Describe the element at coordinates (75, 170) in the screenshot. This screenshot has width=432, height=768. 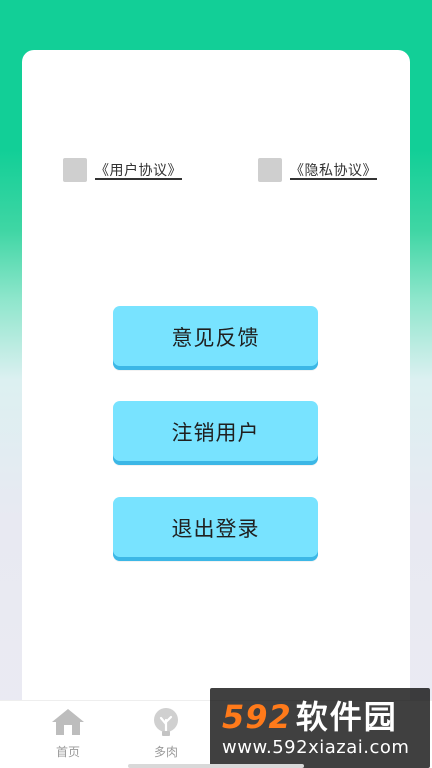
I see `user-agreement-checkbox` at that location.